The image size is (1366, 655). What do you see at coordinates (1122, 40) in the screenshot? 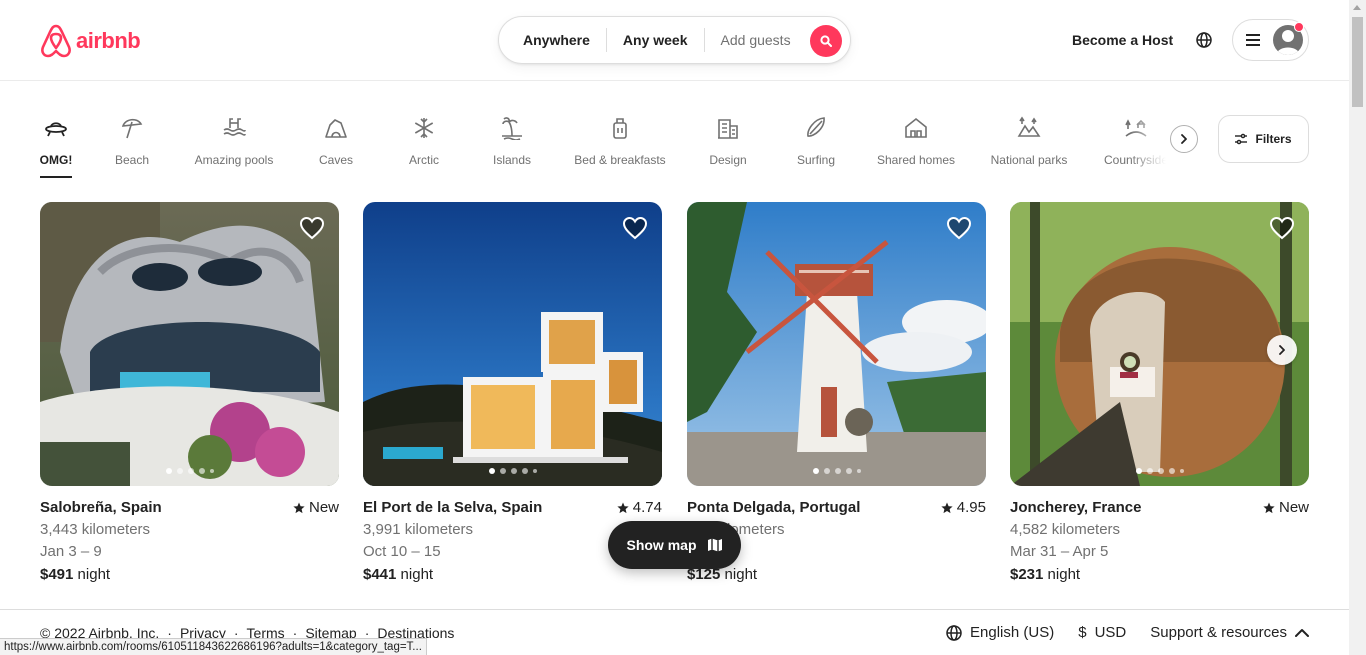
I see `become-a-host-link: Become a Host` at bounding box center [1122, 40].